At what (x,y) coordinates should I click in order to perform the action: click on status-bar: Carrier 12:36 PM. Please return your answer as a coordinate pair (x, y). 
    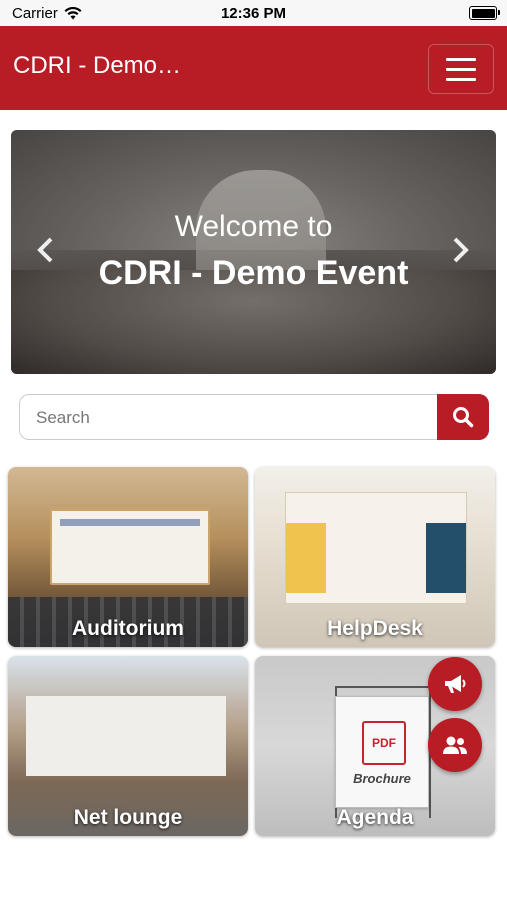
    Looking at the image, I should click on (253, 13).